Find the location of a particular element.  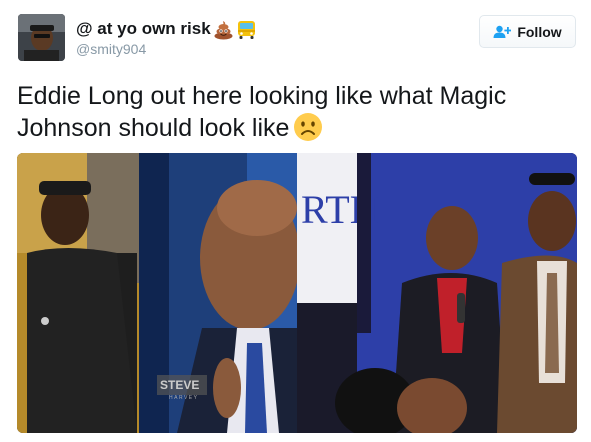

photo-panel-left is located at coordinates (78, 293).